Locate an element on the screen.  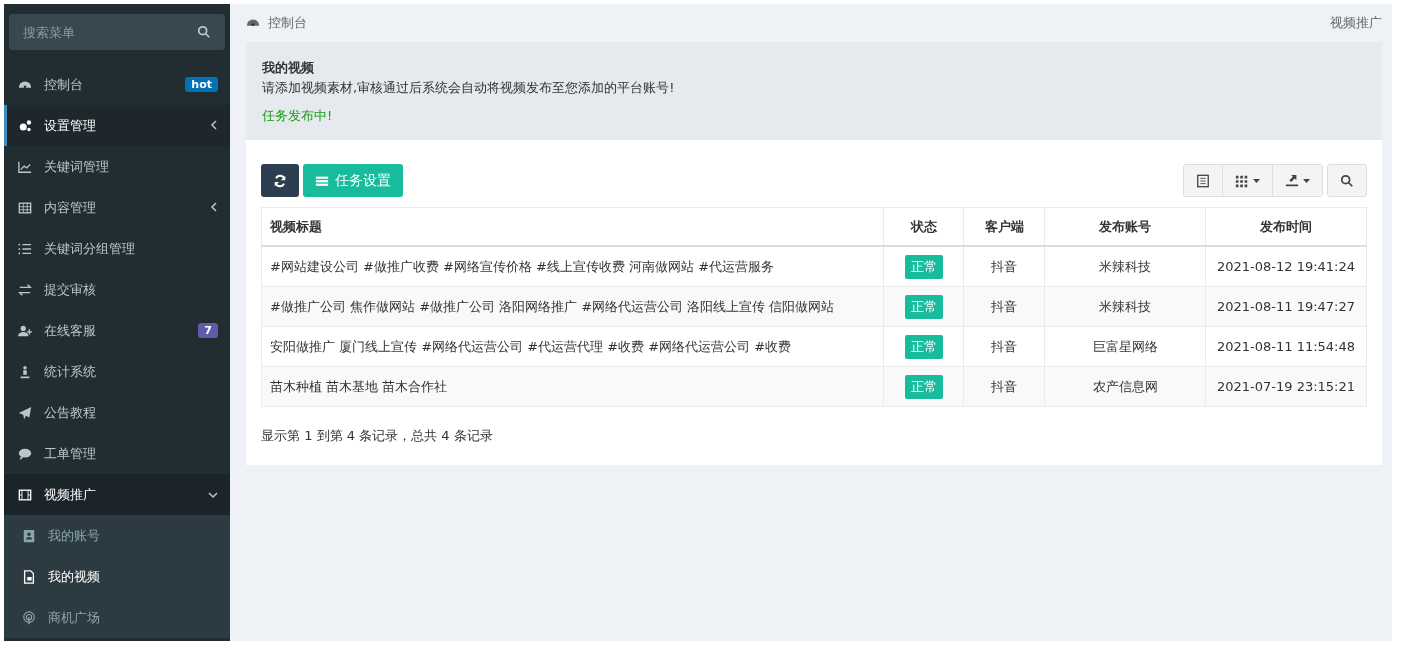
pagination-info: 显示第 1 到第 4 条记录，总共 4 条记录 is located at coordinates (377, 436).